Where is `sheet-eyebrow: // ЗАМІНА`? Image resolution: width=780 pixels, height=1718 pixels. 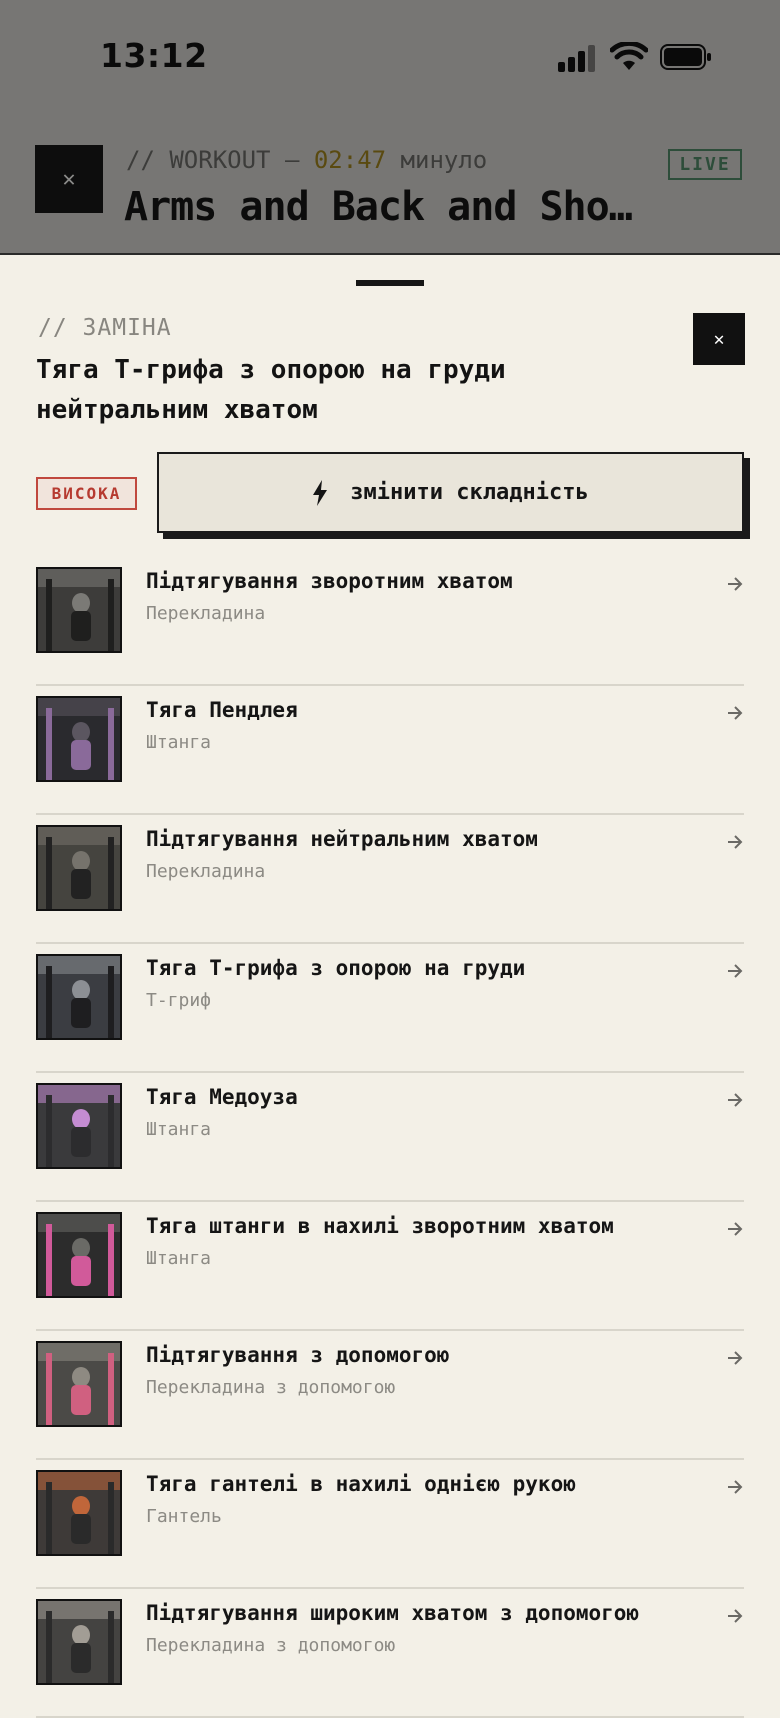
sheet-eyebrow: // ЗАМІНА is located at coordinates (105, 328).